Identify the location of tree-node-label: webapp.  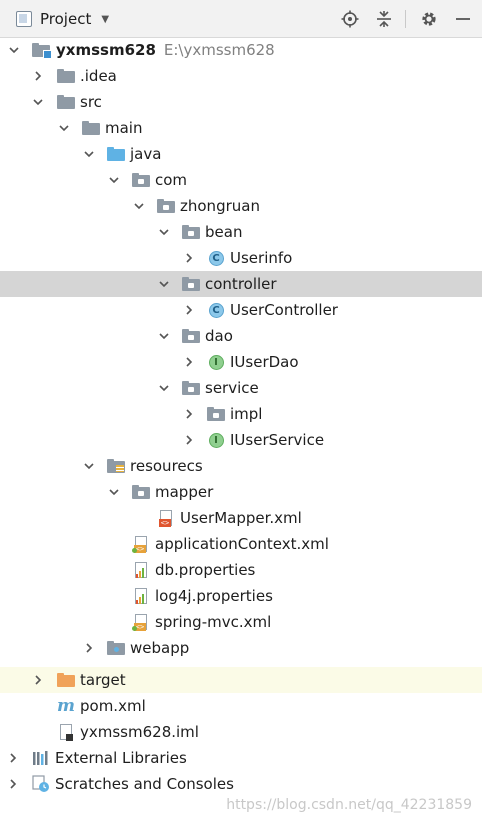
(160, 648).